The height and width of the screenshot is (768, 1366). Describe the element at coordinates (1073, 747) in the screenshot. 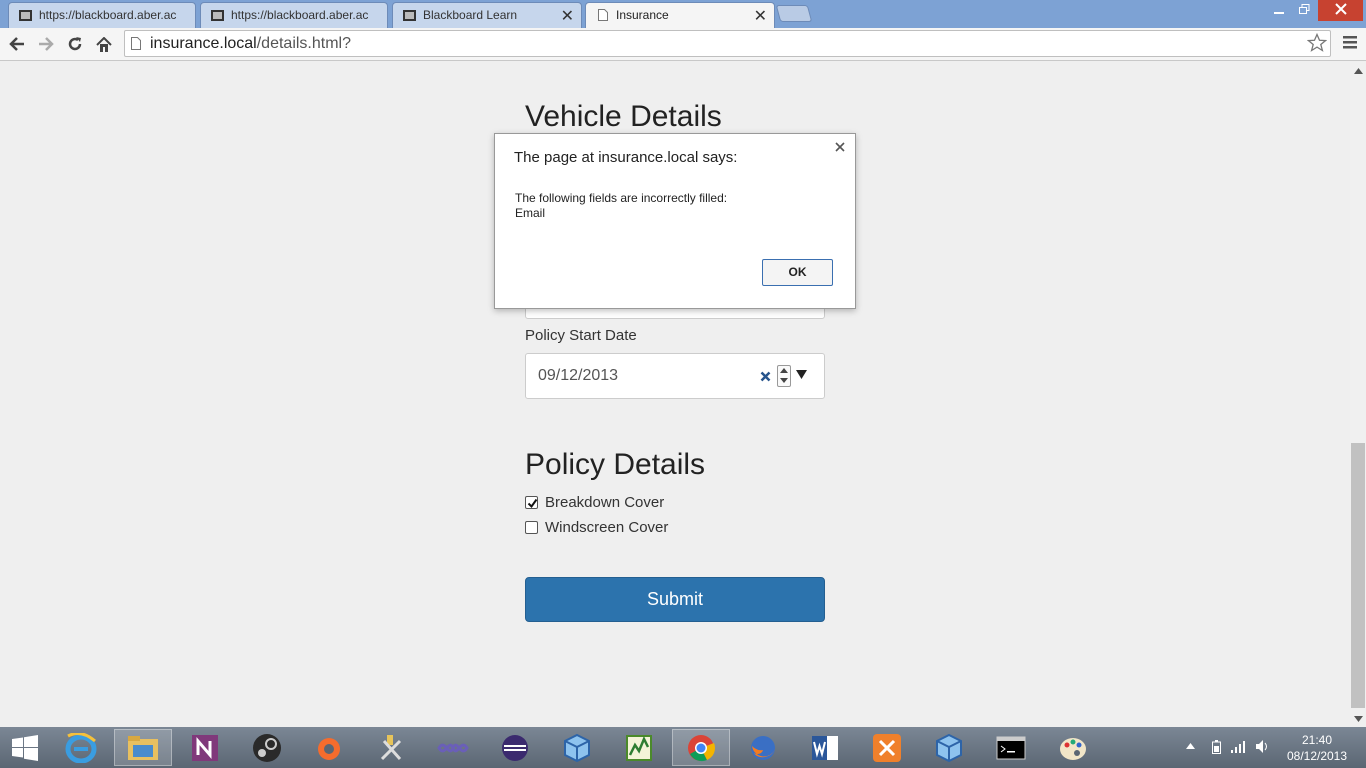

I see `paint-icon` at that location.